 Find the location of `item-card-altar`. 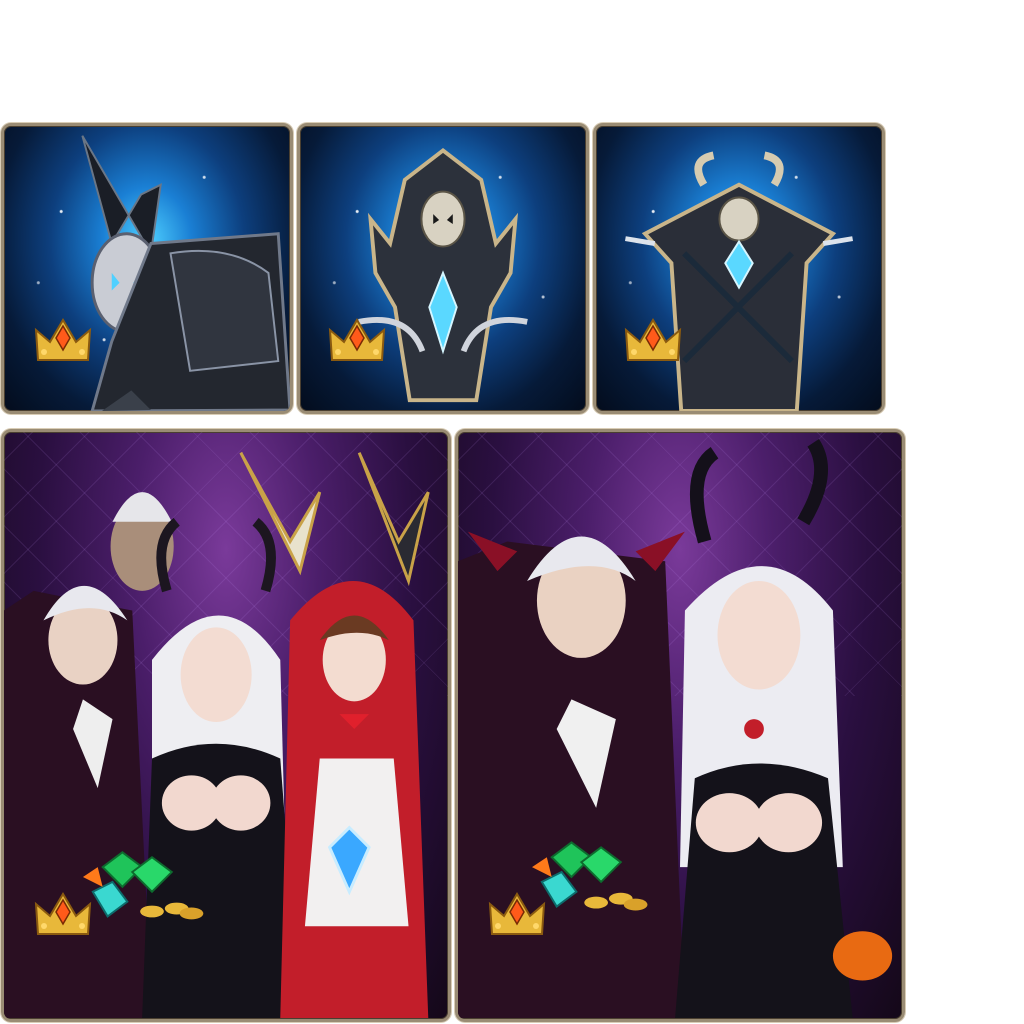

item-card-altar is located at coordinates (739, 268).